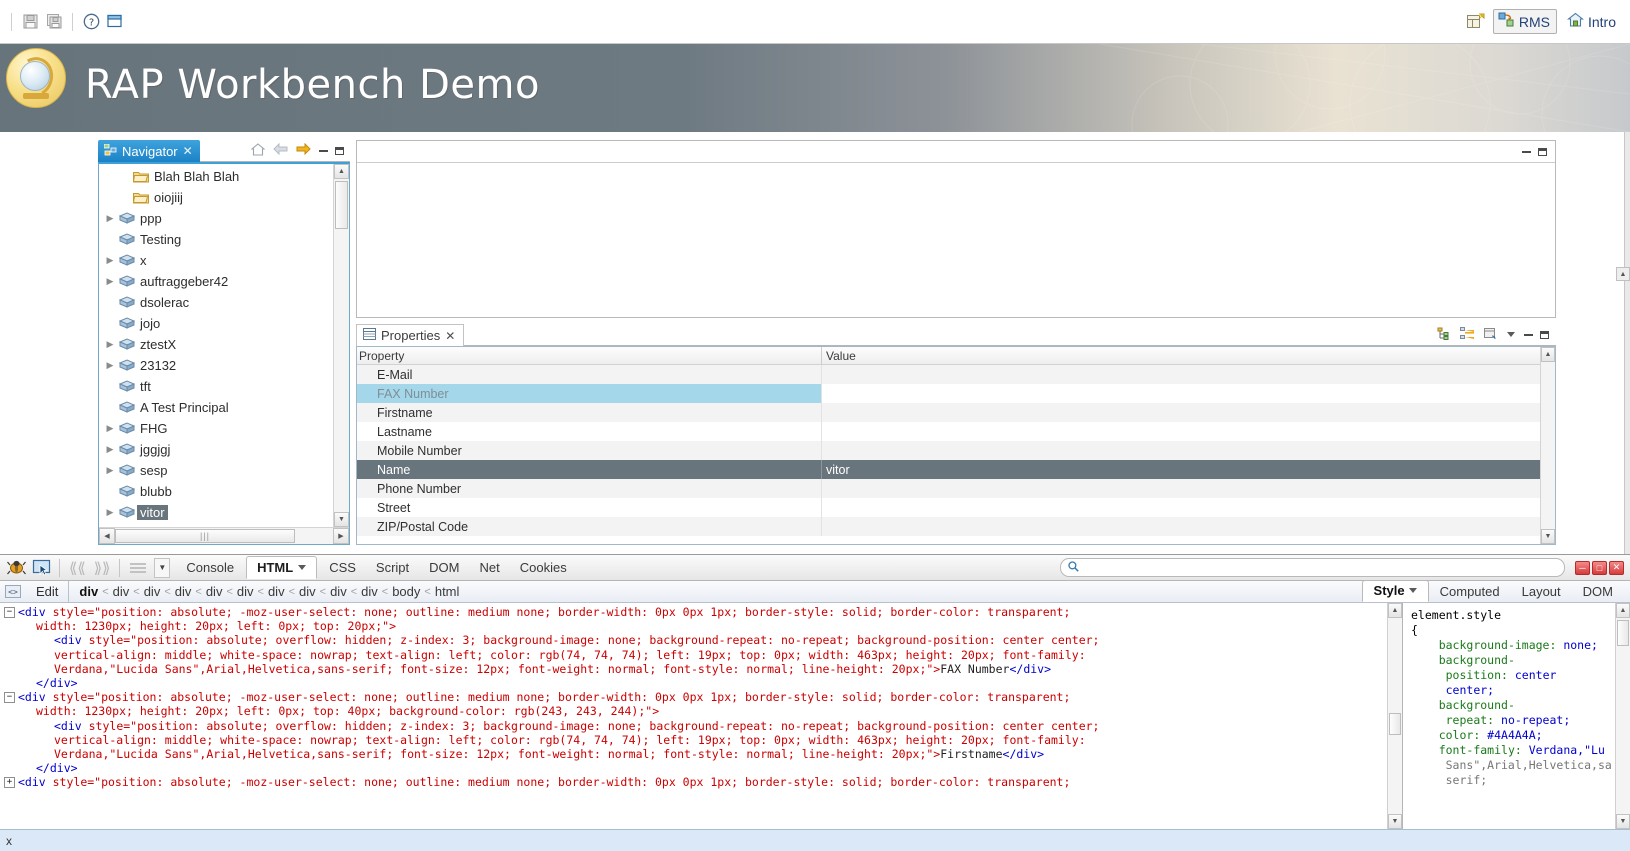 Image resolution: width=1630 pixels, height=851 pixels. What do you see at coordinates (41, 568) in the screenshot?
I see `inspect-pointer-icon` at bounding box center [41, 568].